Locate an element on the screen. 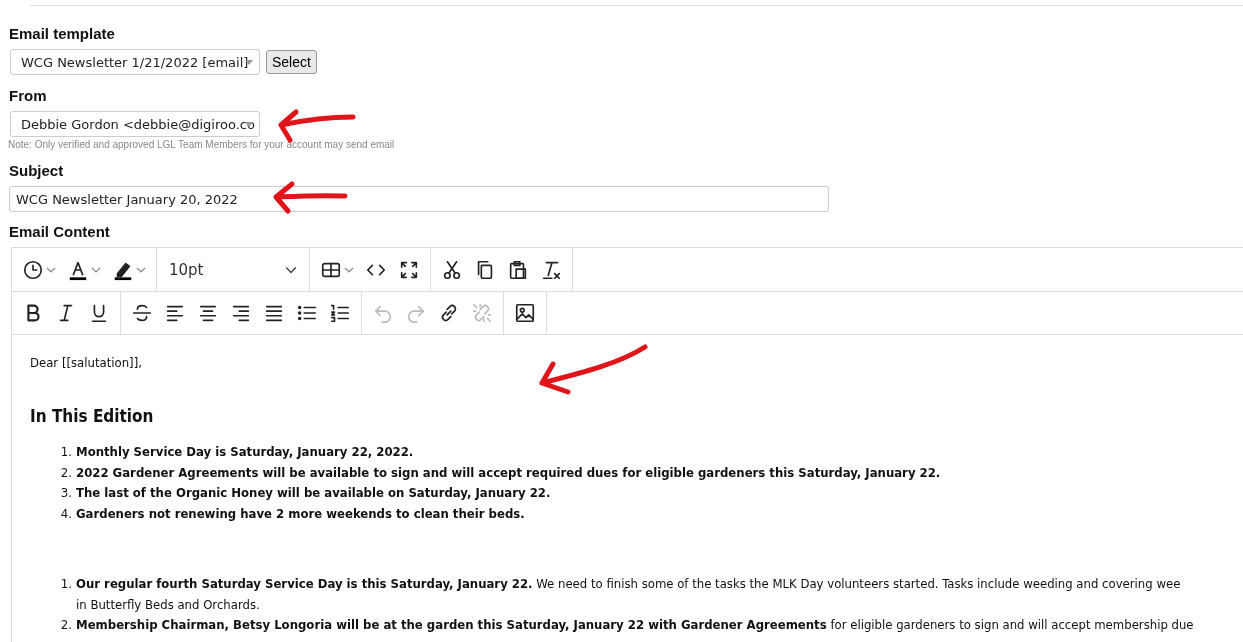 The height and width of the screenshot is (642, 1243). list-number: 3. is located at coordinates (65, 493).